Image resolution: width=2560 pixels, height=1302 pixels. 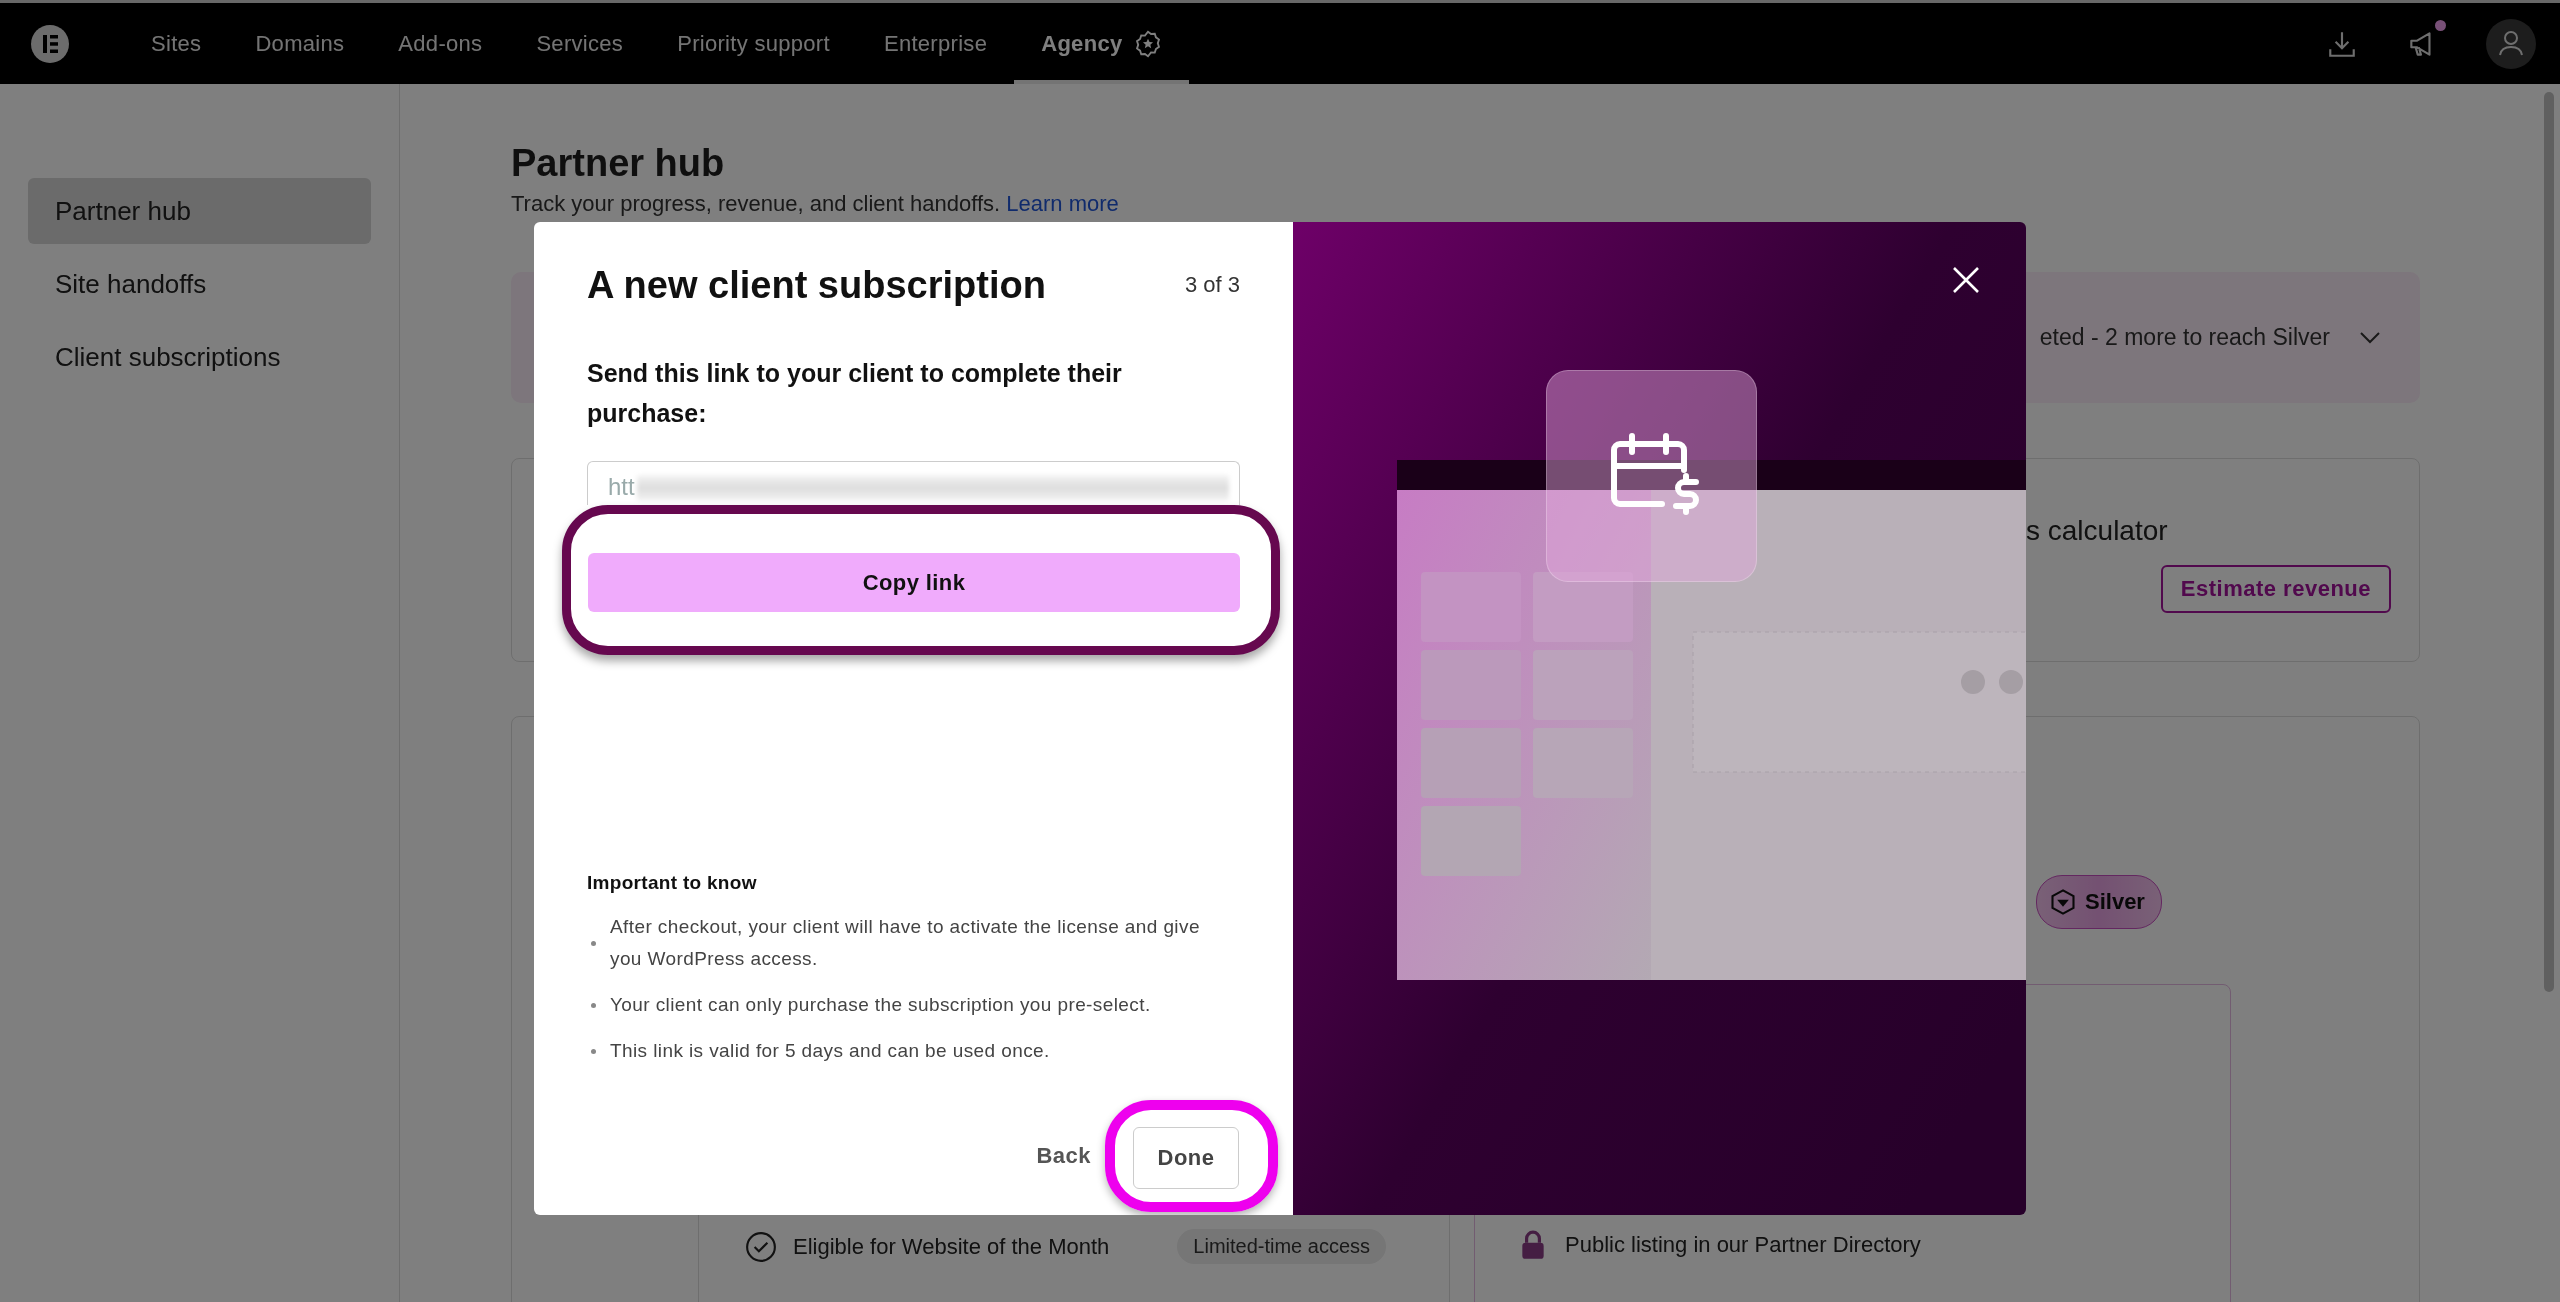 I want to click on check-circle-icon, so click(x=761, y=1246).